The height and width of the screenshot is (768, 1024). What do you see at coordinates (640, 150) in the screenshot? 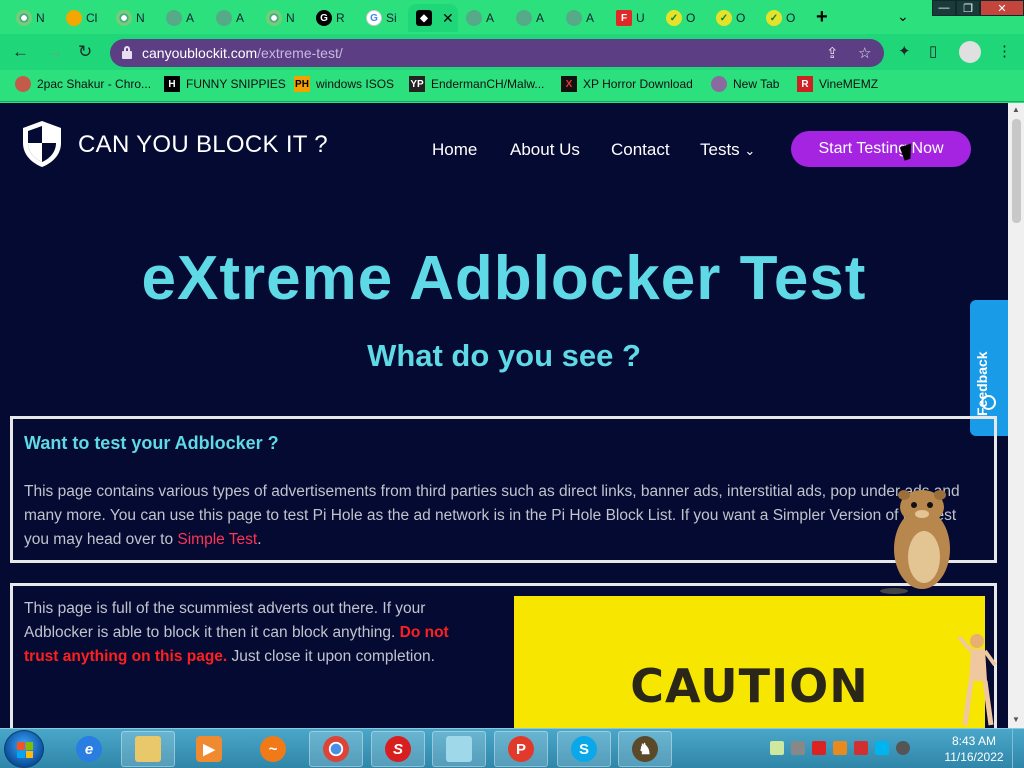
I see `nav-contact: Contact` at bounding box center [640, 150].